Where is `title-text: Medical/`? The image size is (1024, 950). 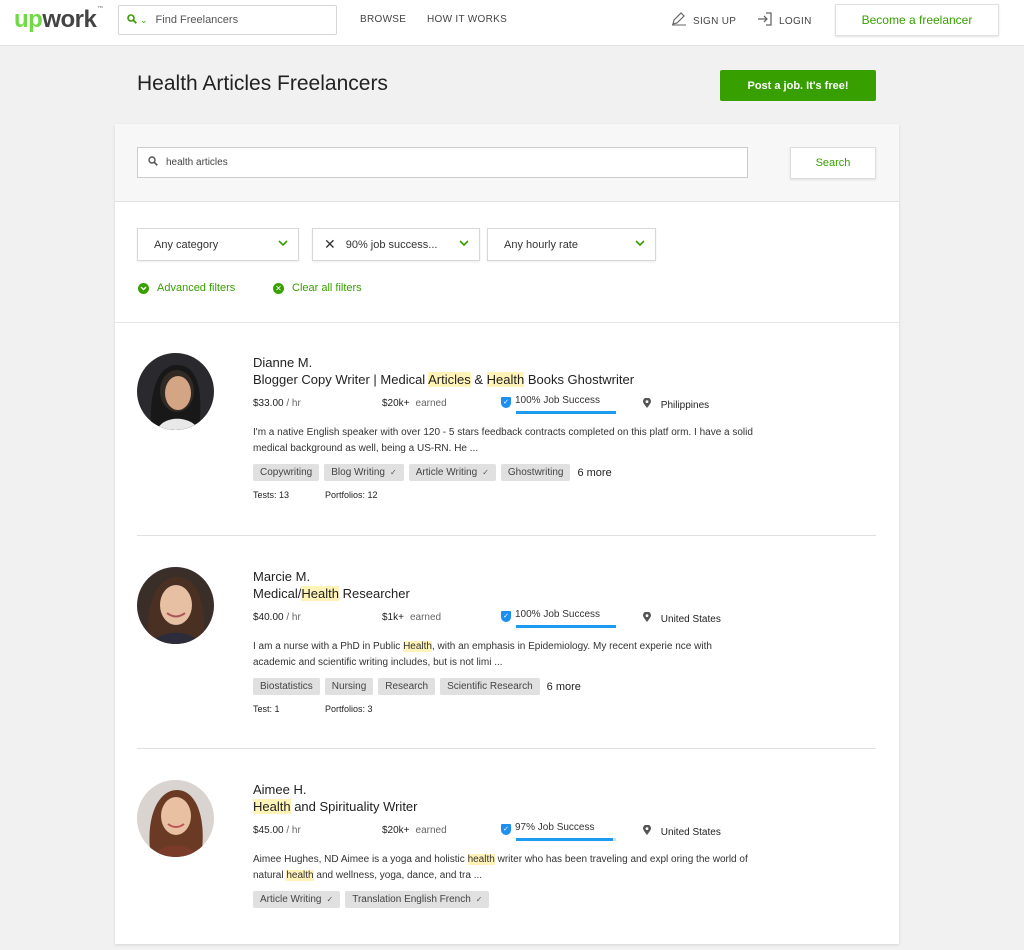
title-text: Medical/ is located at coordinates (277, 593).